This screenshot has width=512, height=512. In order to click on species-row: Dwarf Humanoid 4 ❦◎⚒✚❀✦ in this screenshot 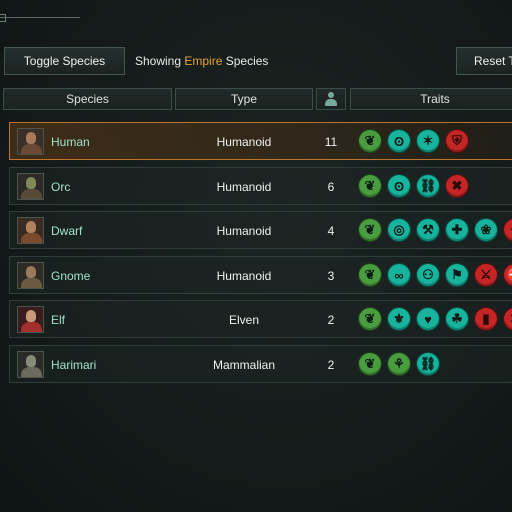, I will do `click(260, 230)`.